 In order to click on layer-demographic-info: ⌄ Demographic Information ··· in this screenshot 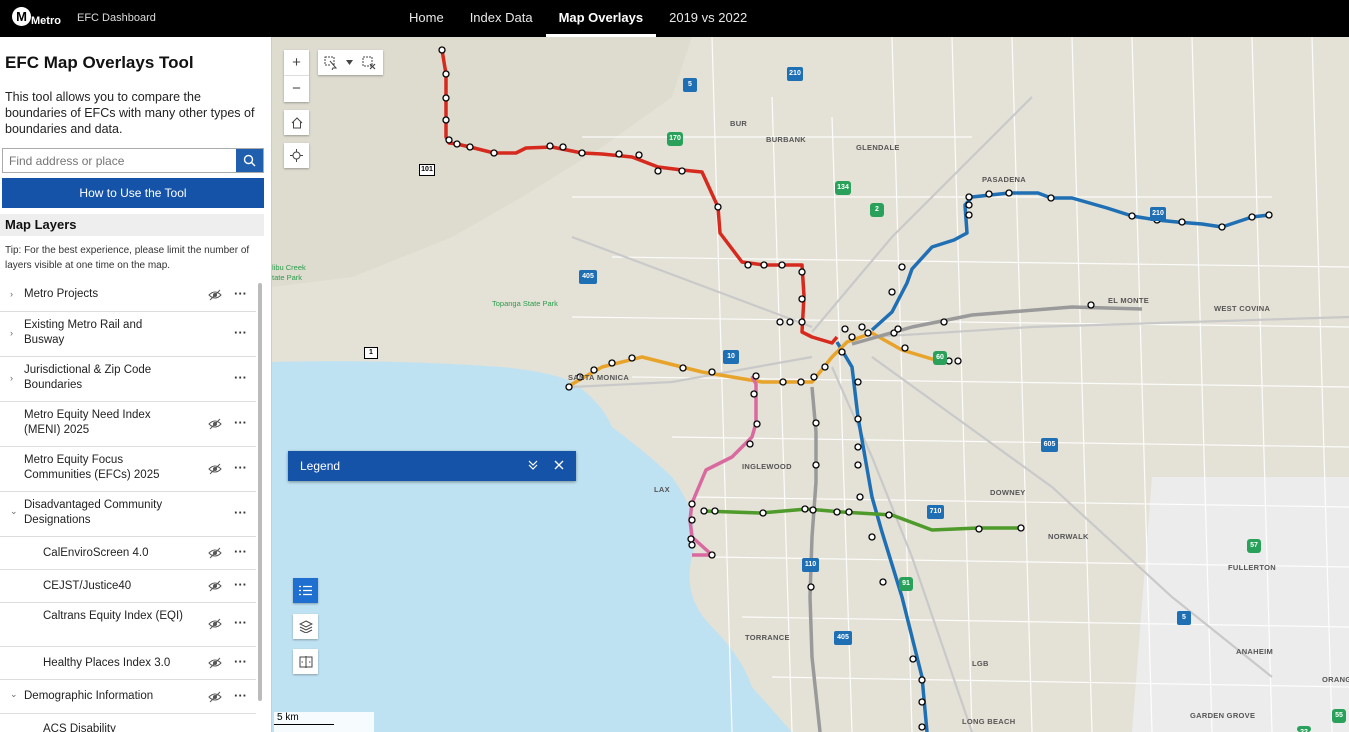, I will do `click(128, 697)`.